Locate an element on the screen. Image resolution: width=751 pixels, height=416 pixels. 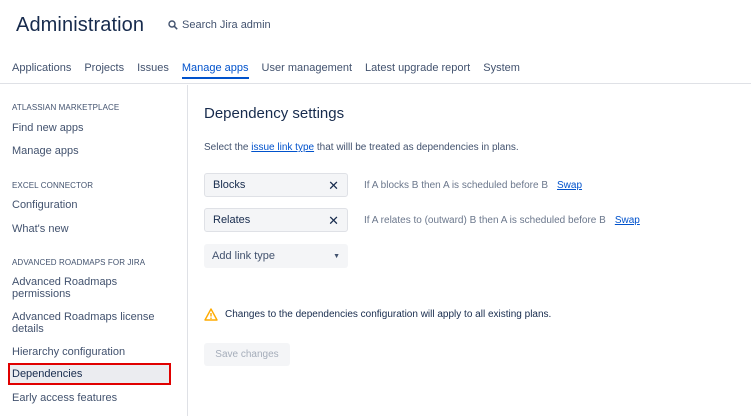
sidebar-item-find-new-apps: Find new apps is located at coordinates (95, 128).